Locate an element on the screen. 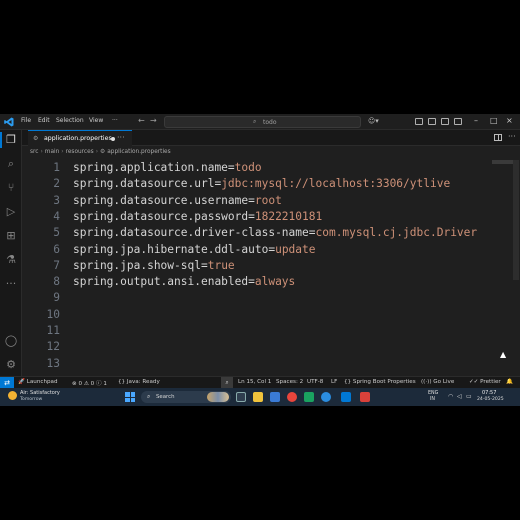 Image resolution: width=520 pixels, height=520 pixels. code-line: 13 is located at coordinates (257, 364).